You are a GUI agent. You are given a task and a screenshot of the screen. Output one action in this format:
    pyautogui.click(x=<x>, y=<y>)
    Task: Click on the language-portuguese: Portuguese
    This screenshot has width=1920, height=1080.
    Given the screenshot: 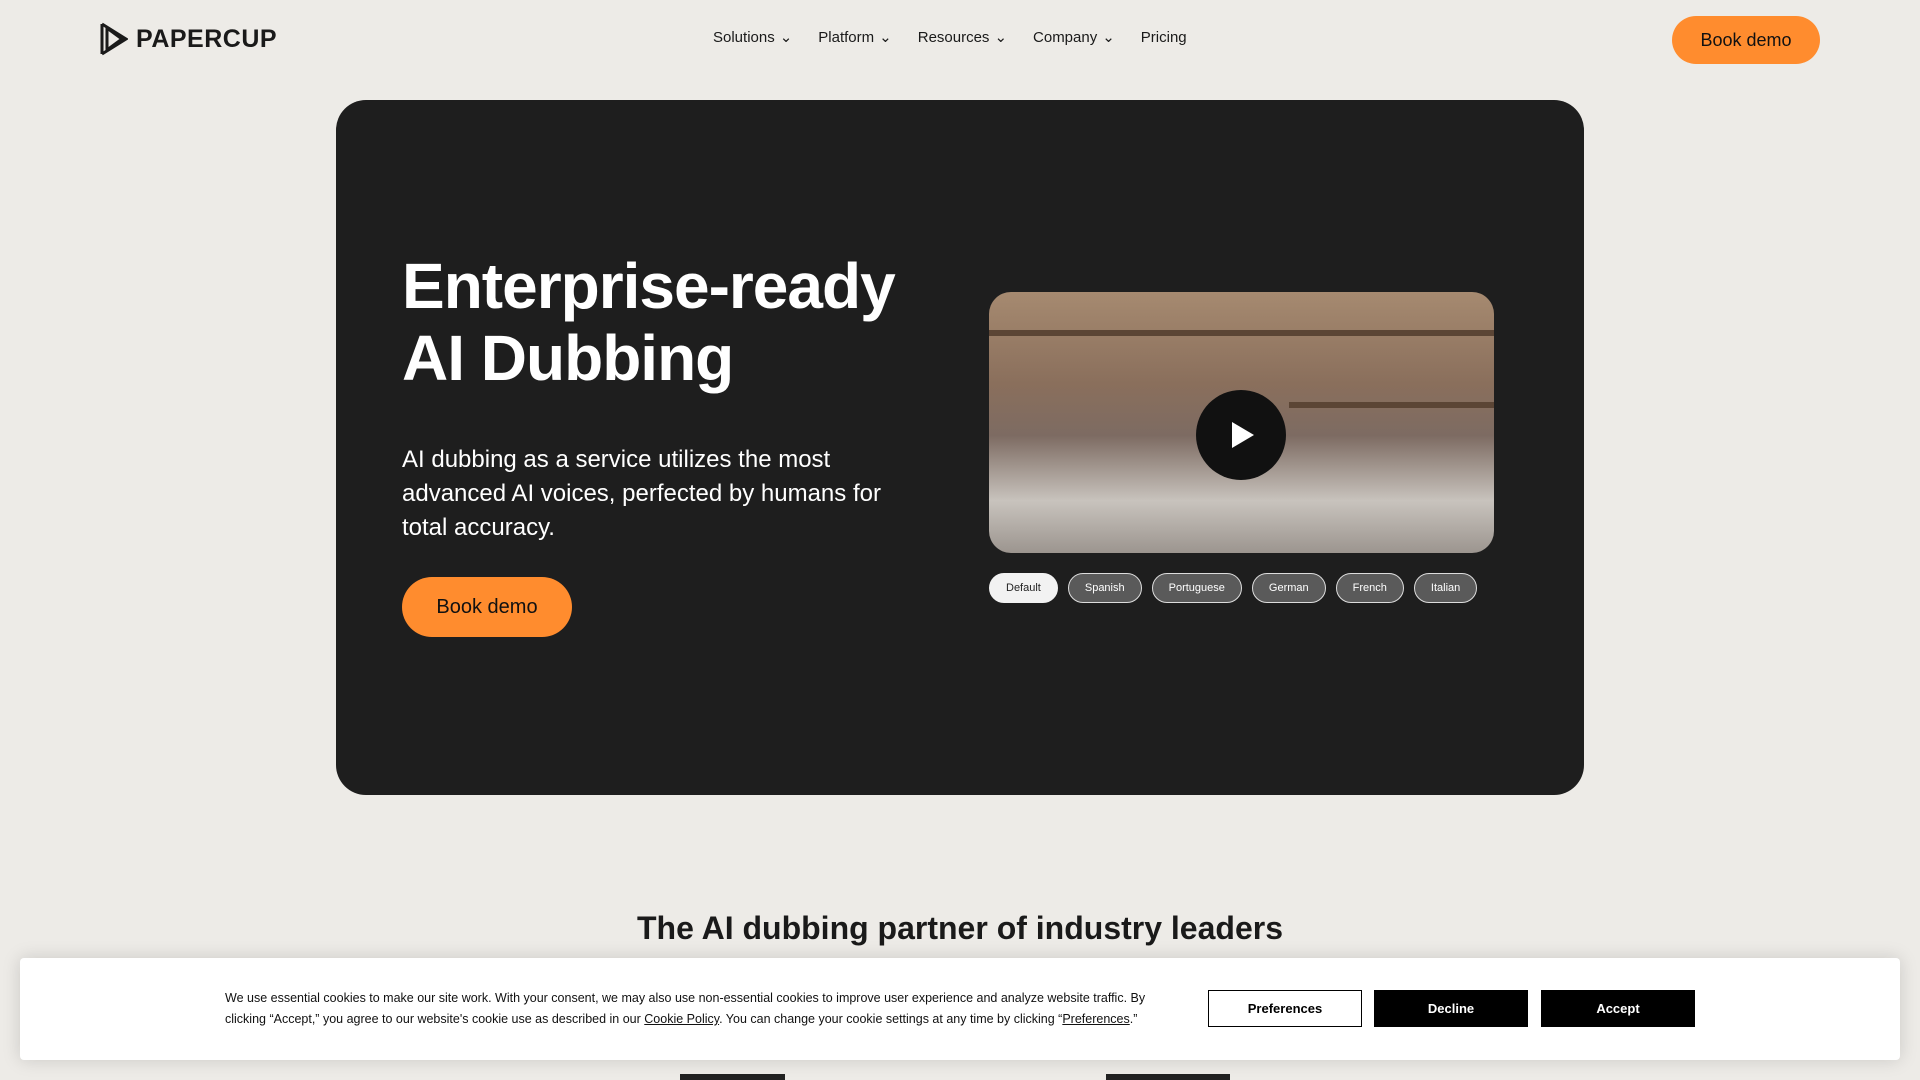 What is the action you would take?
    pyautogui.click(x=1196, y=588)
    